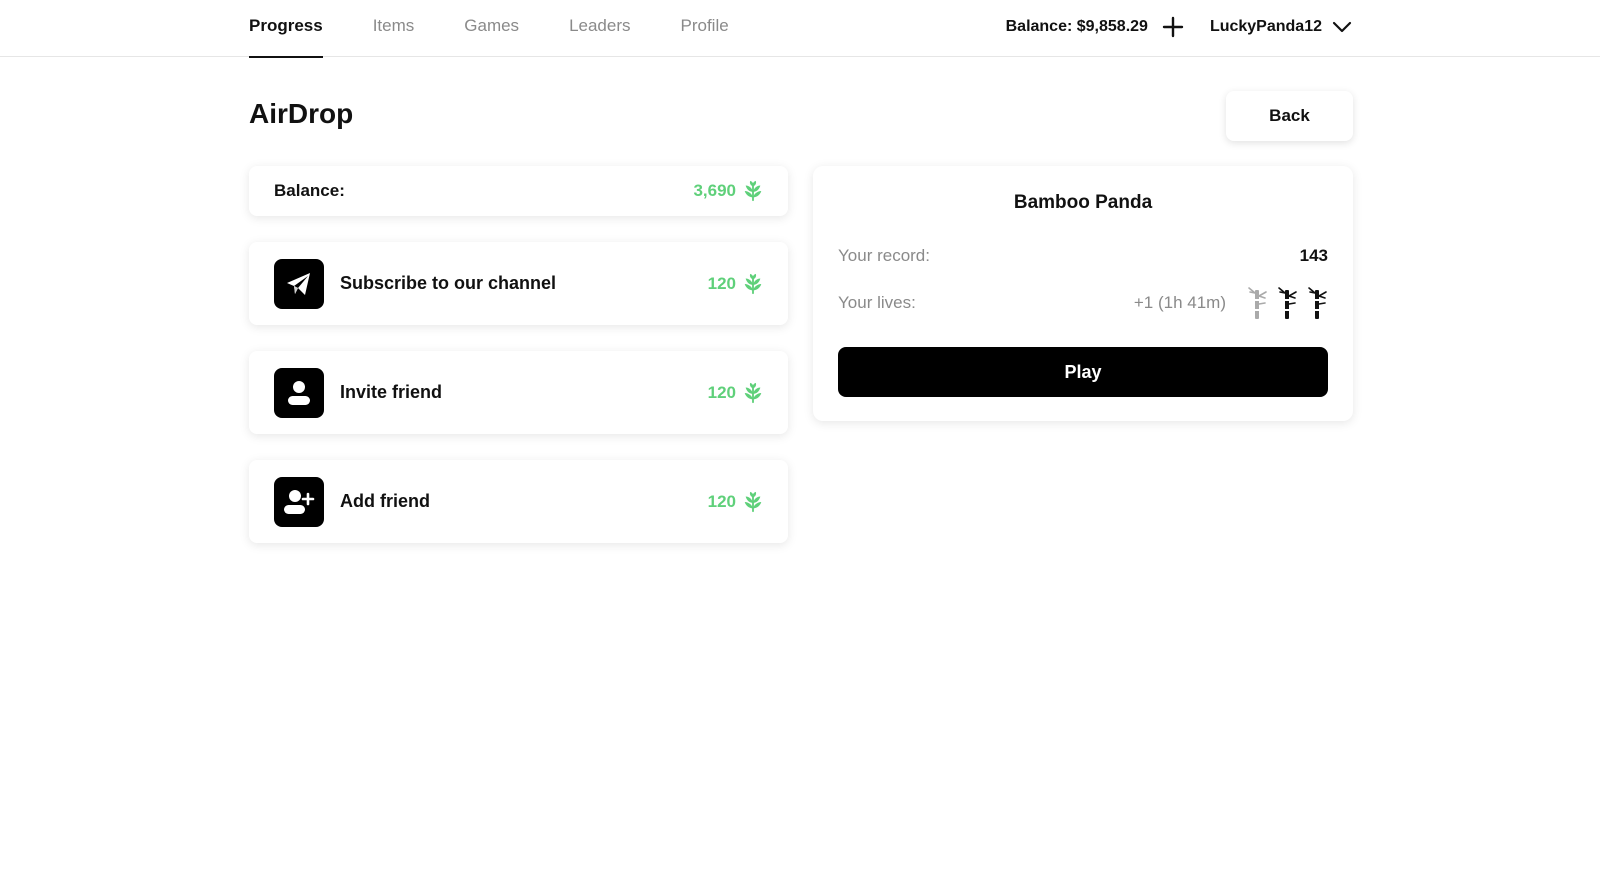  I want to click on lives-icons, so click(1283, 303).